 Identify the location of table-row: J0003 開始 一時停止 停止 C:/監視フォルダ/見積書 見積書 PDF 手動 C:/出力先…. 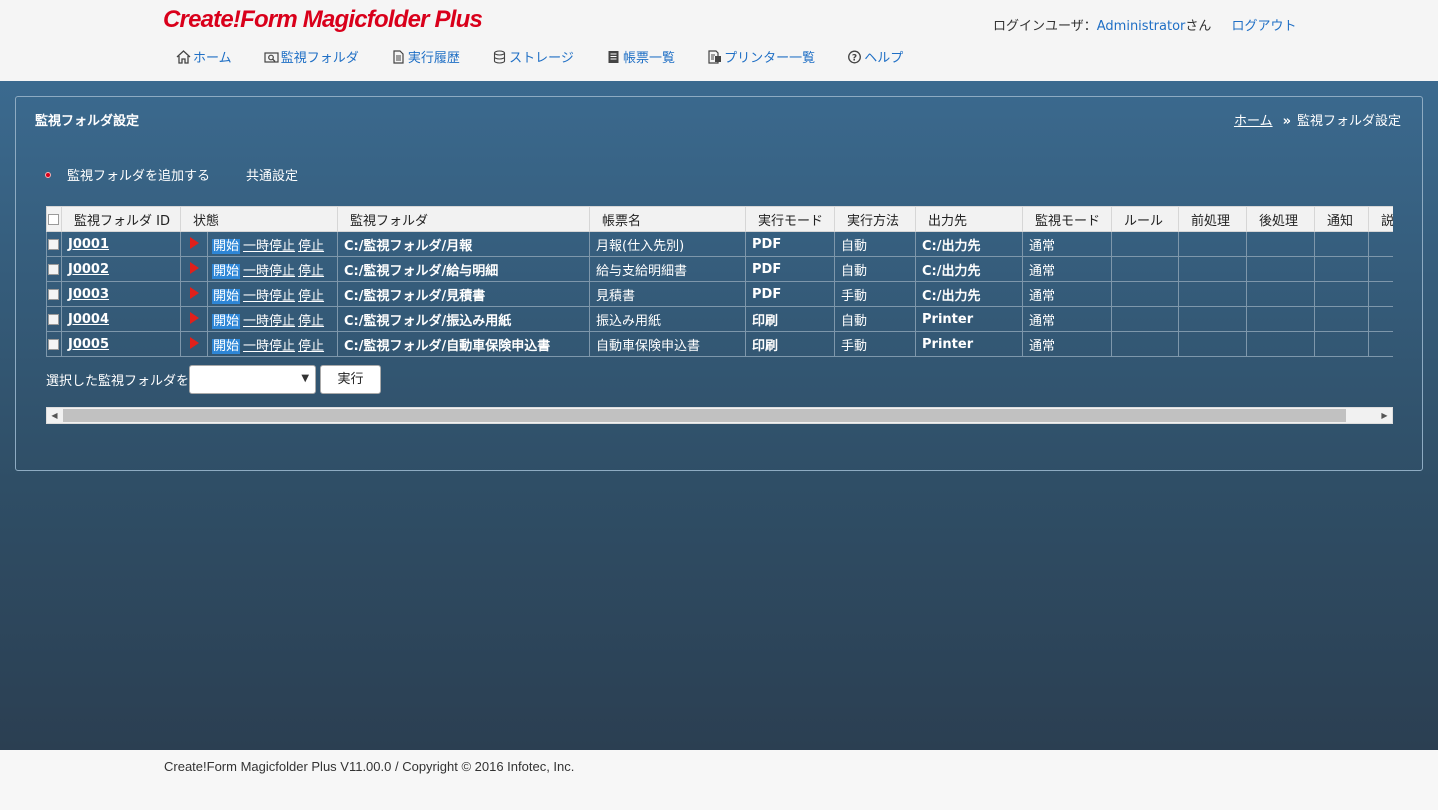
(719, 294).